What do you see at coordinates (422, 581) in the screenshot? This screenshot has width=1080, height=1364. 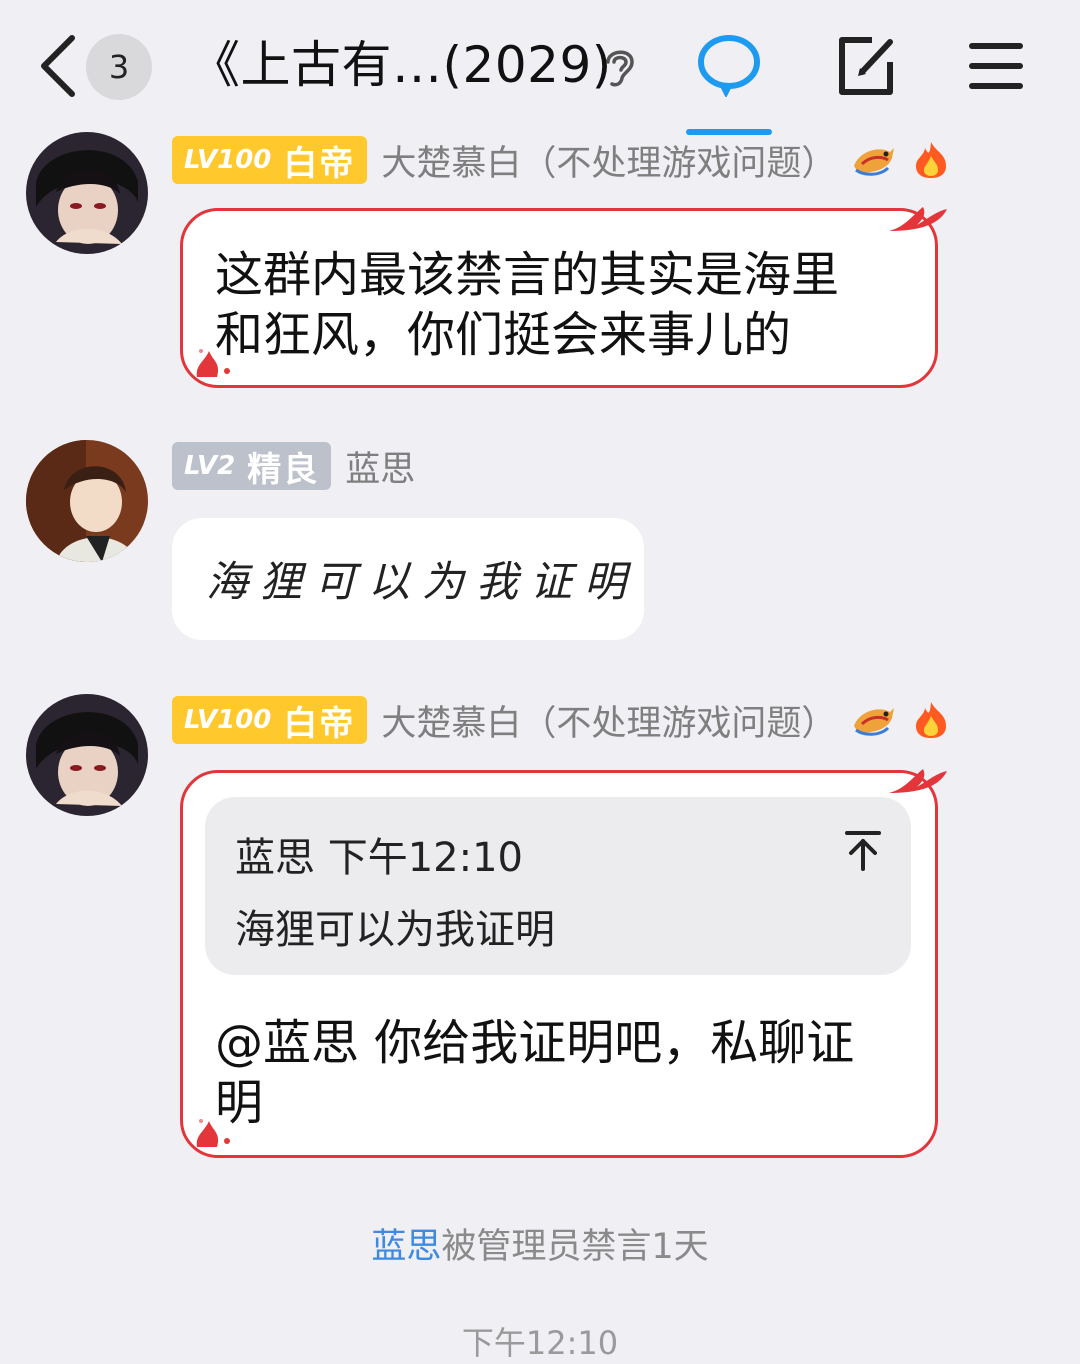 I see `message-text: 海狸可以为我证明` at bounding box center [422, 581].